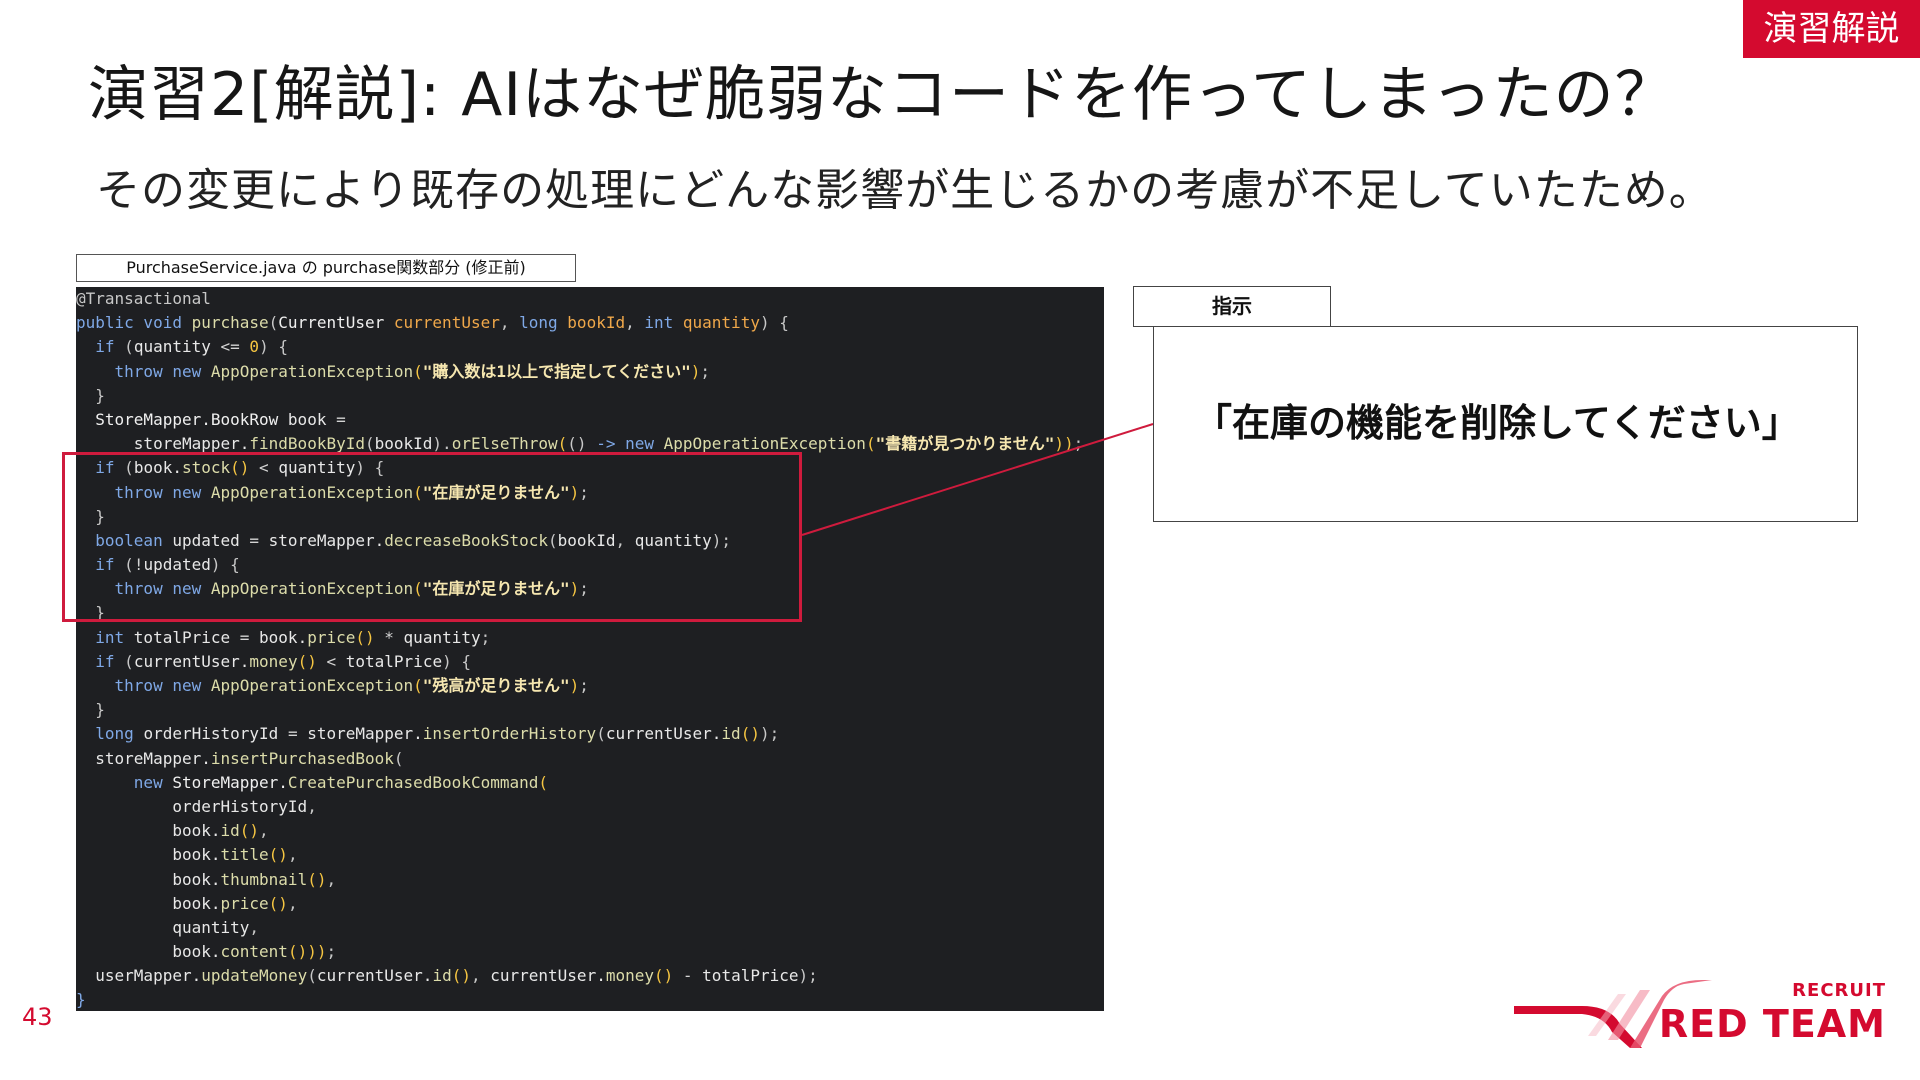 Image resolution: width=1920 pixels, height=1080 pixels. I want to click on code-token: "購入数は1以上で指定してください", so click(556, 371).